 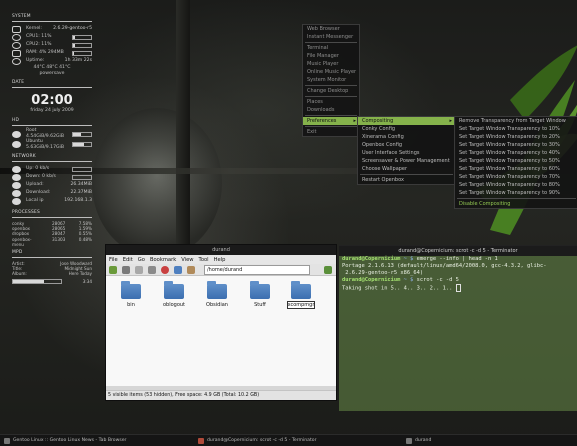 I want to click on preferences-menu-item-user-interface-settings: User Interface Settings, so click(x=406, y=153).